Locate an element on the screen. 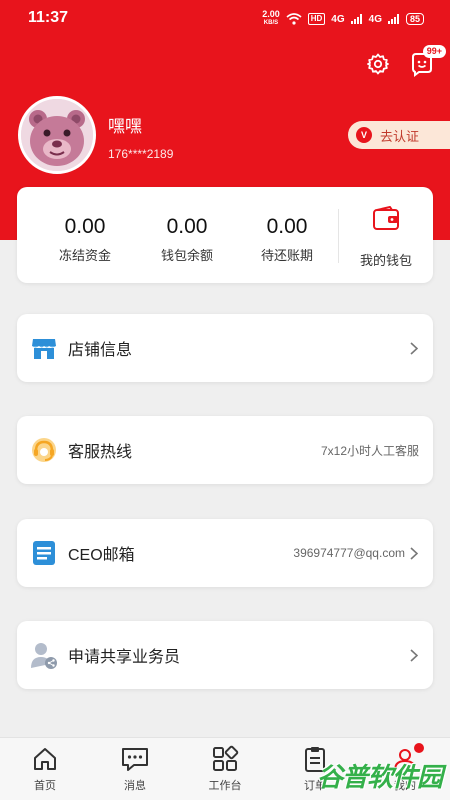 The height and width of the screenshot is (800, 450). status-indicators: 2.00 KB/S HD 4G 4G 85 is located at coordinates (343, 19).